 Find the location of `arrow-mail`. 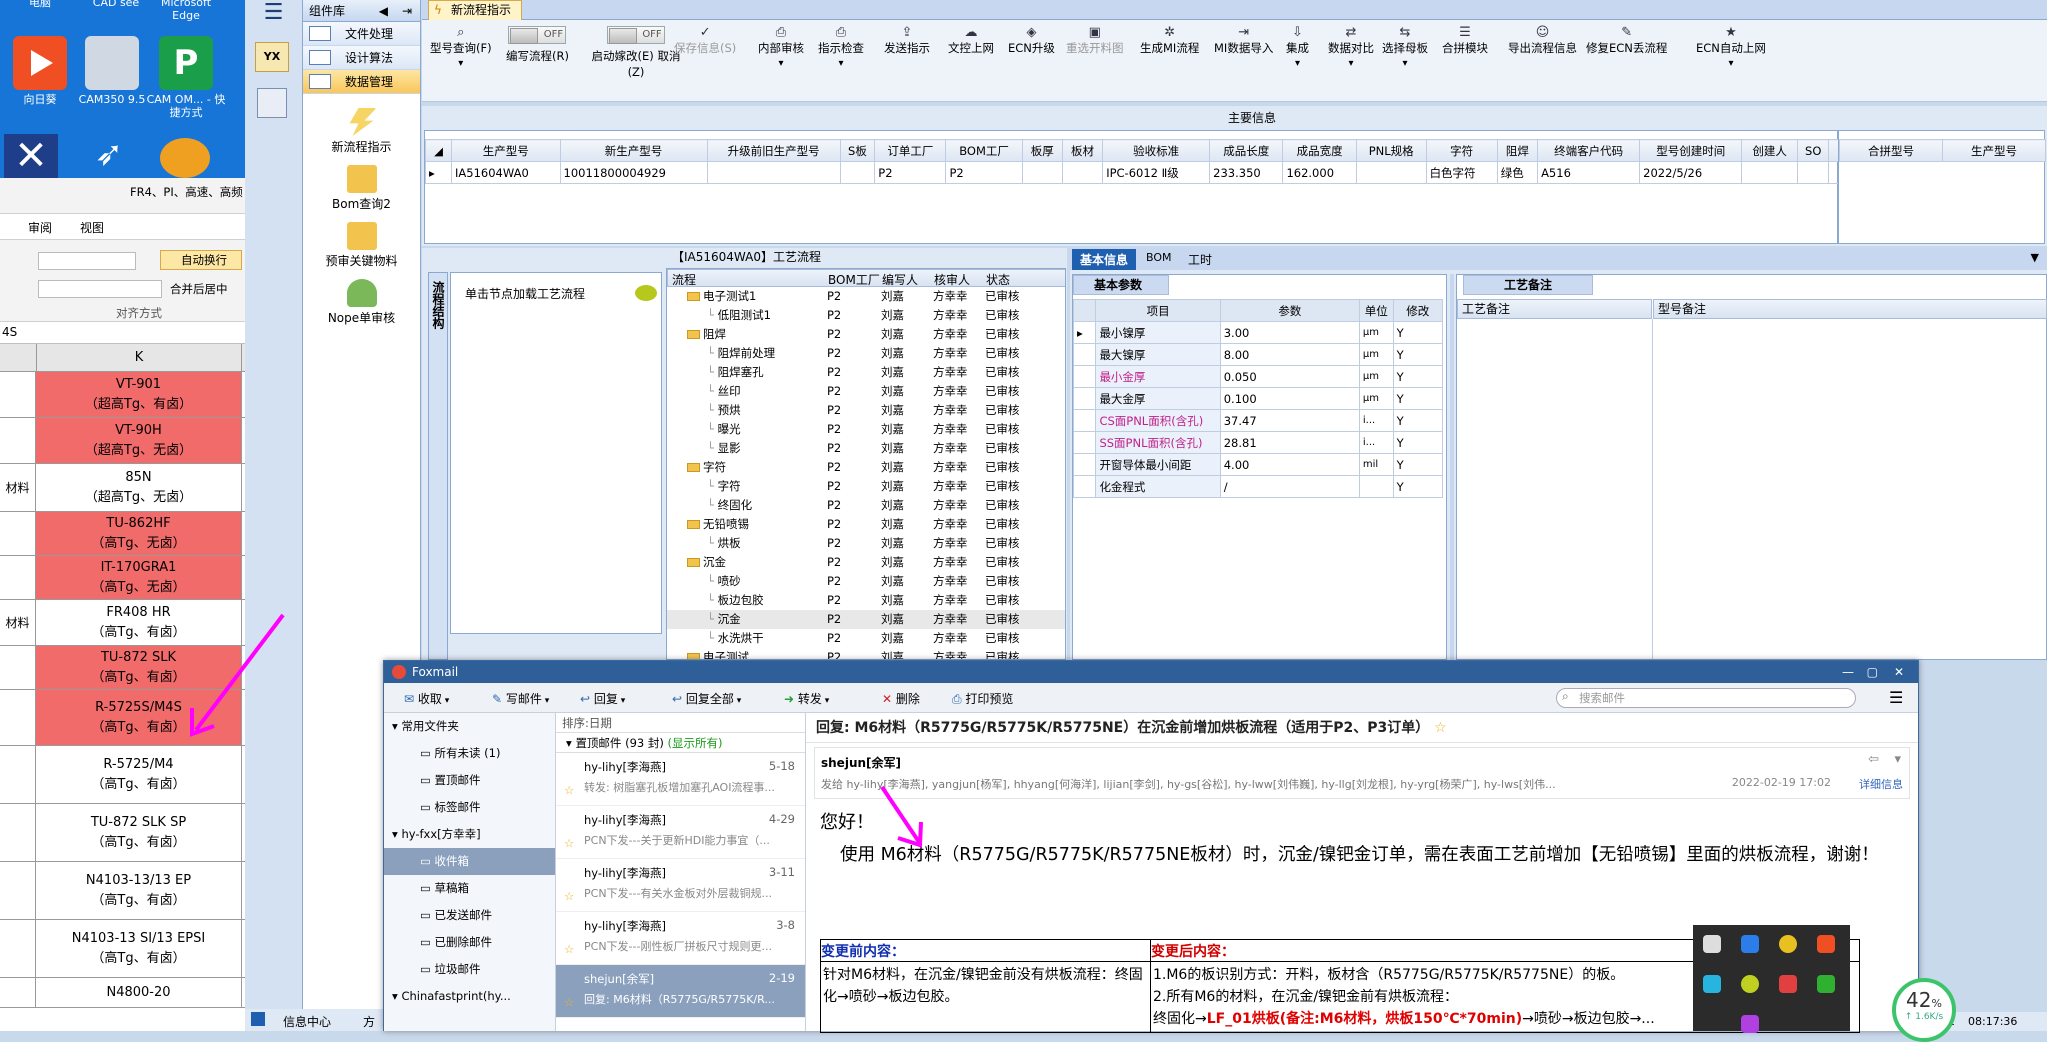

arrow-mail is located at coordinates (901, 816).